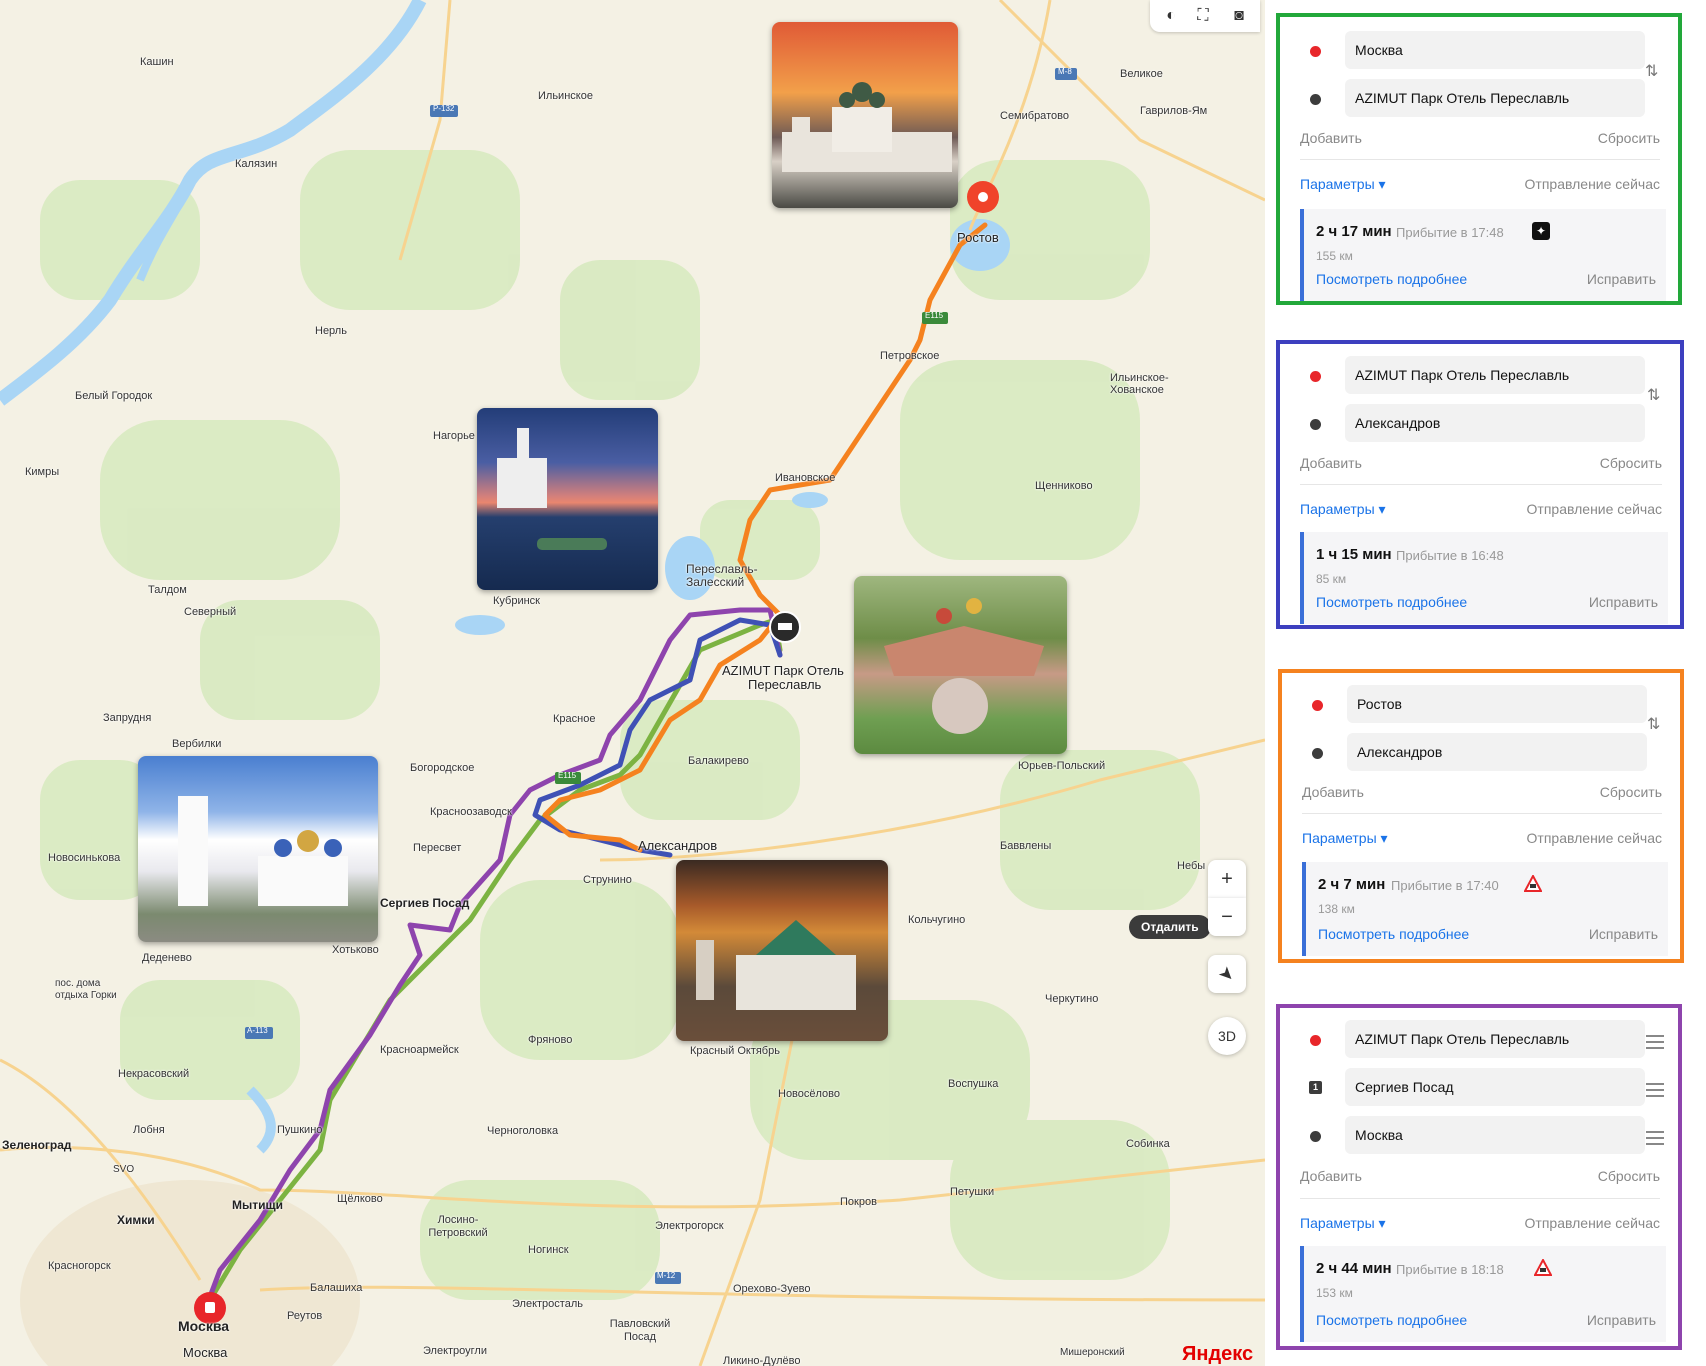  Describe the element at coordinates (167, 958) in the screenshot. I see `place-label: Деденево` at that location.